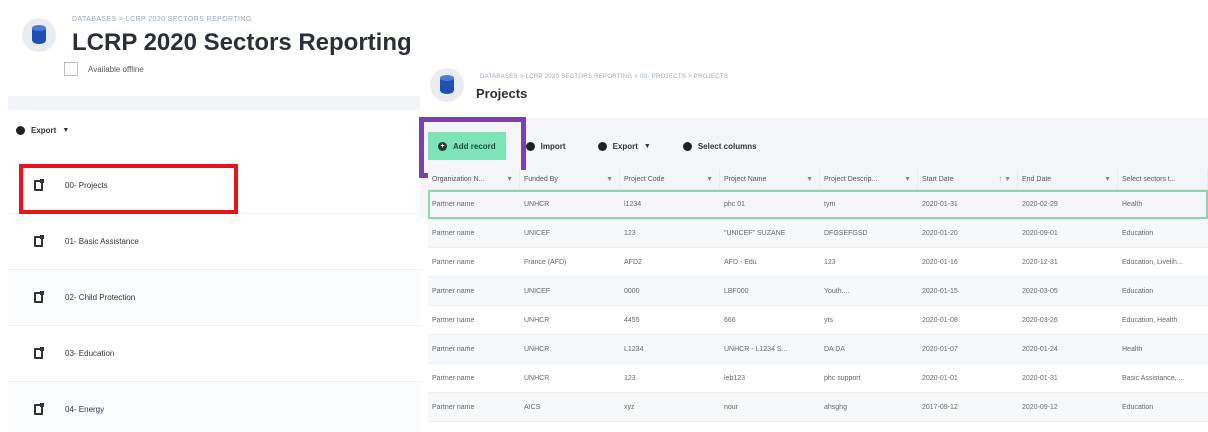 The image size is (1208, 432). What do you see at coordinates (968, 179) in the screenshot?
I see `column-header: Start Date ↑ ▼` at bounding box center [968, 179].